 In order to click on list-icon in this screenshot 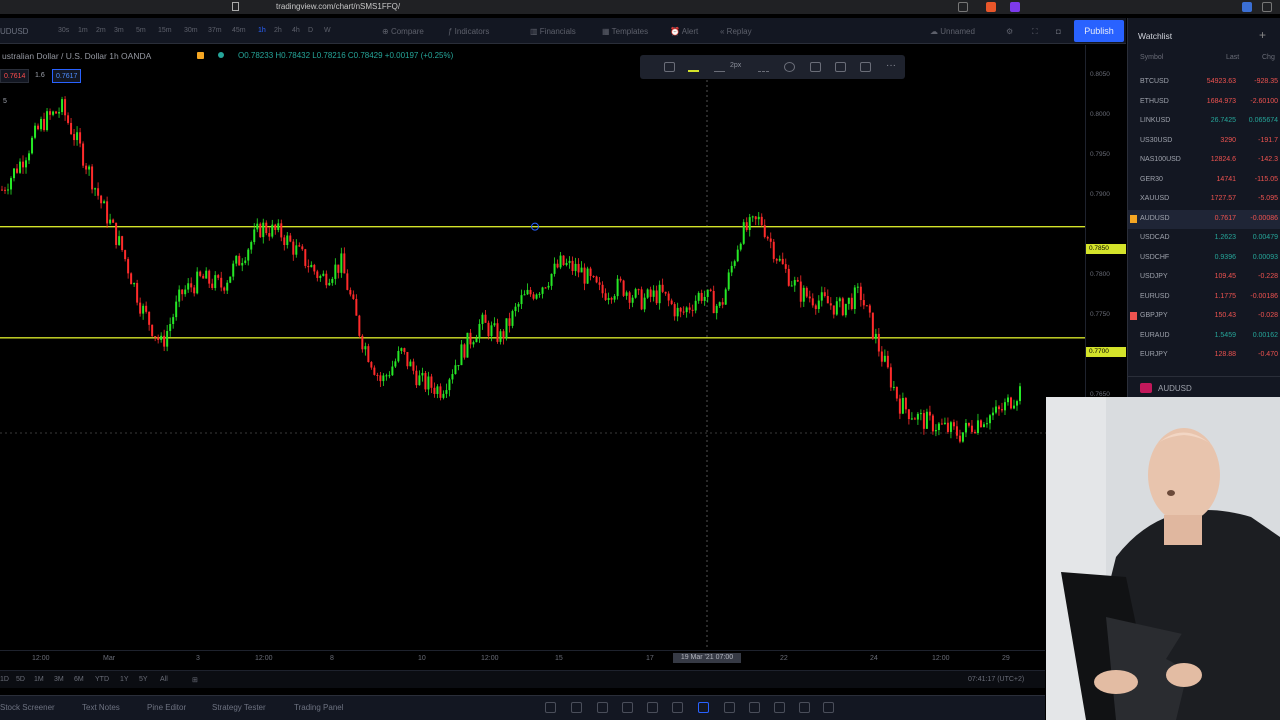, I will do `click(677, 707)`.